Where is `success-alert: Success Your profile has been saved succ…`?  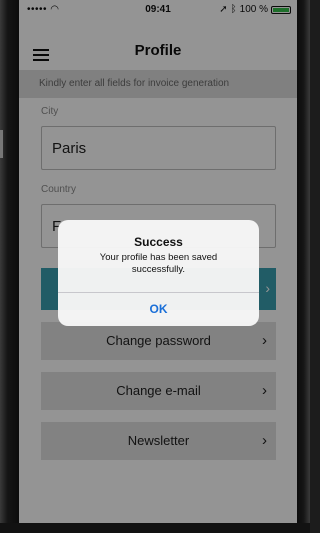
success-alert: Success Your profile has been saved succ… is located at coordinates (158, 273).